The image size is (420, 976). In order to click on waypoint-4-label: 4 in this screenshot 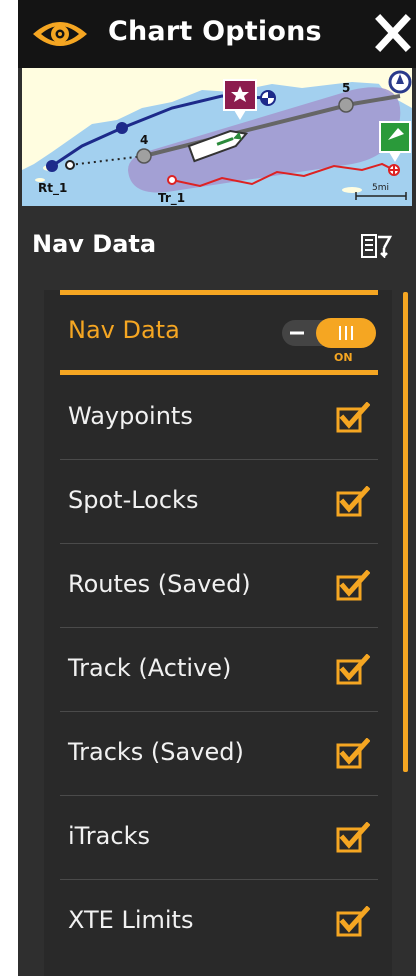, I will do `click(144, 140)`.